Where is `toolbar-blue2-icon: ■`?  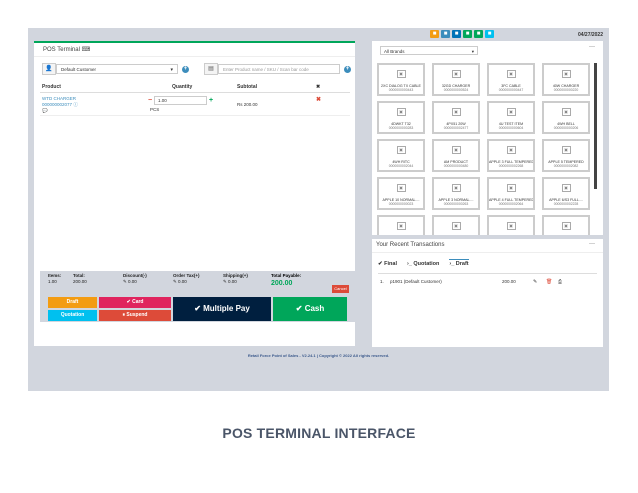 toolbar-blue2-icon: ■ is located at coordinates (456, 34).